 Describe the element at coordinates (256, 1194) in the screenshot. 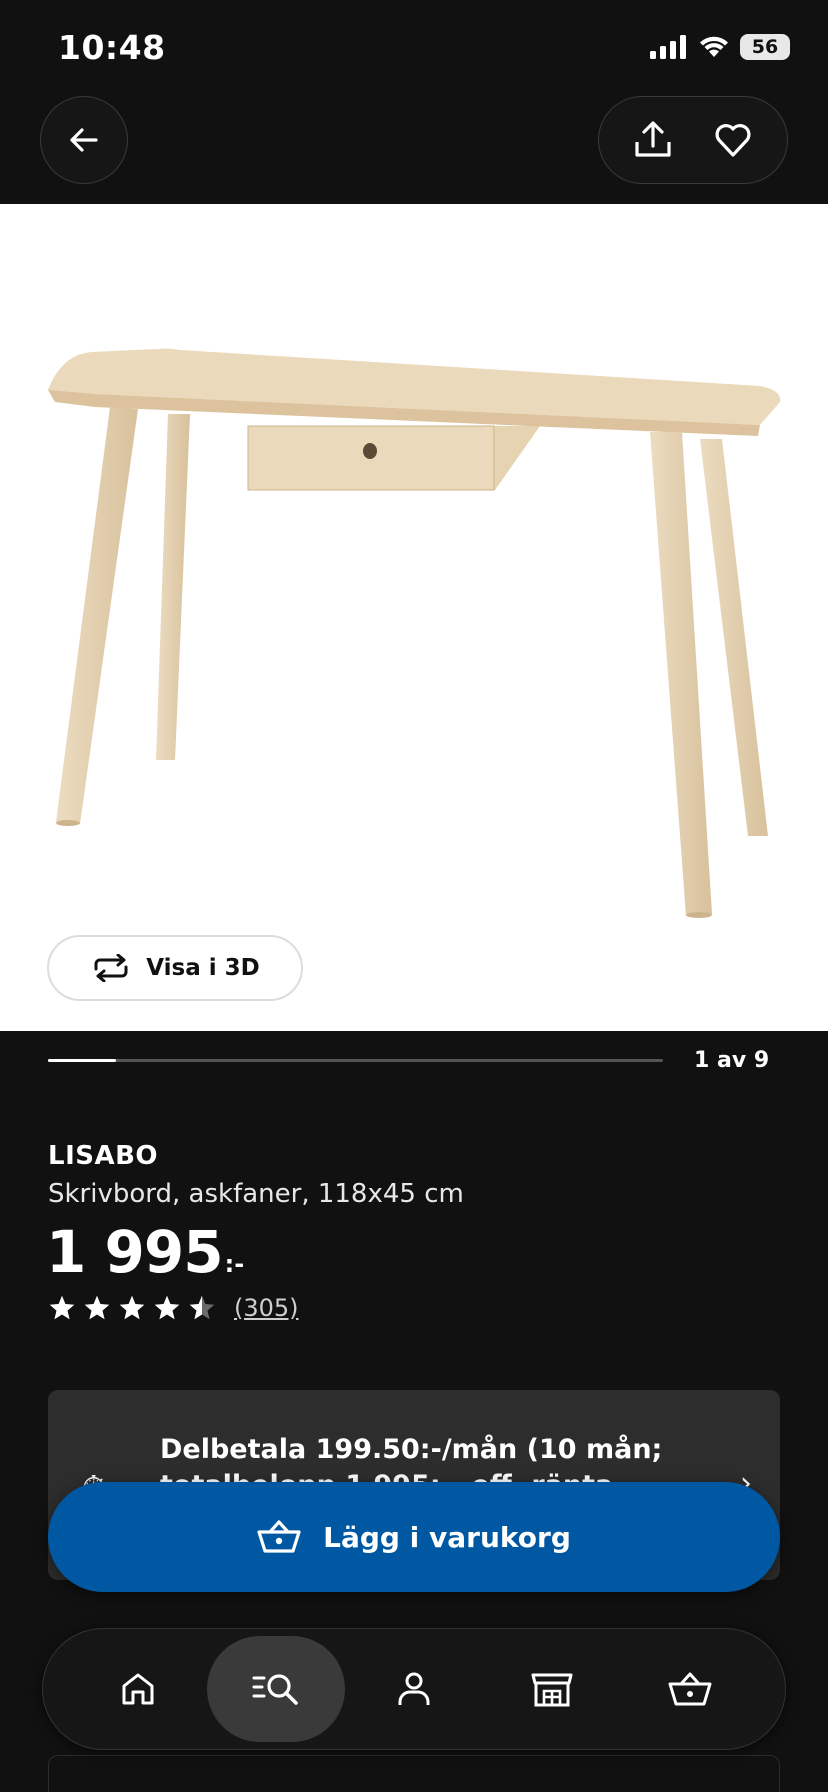

I see `product-description: Skrivbord, askfaner, 118x45 cm` at that location.